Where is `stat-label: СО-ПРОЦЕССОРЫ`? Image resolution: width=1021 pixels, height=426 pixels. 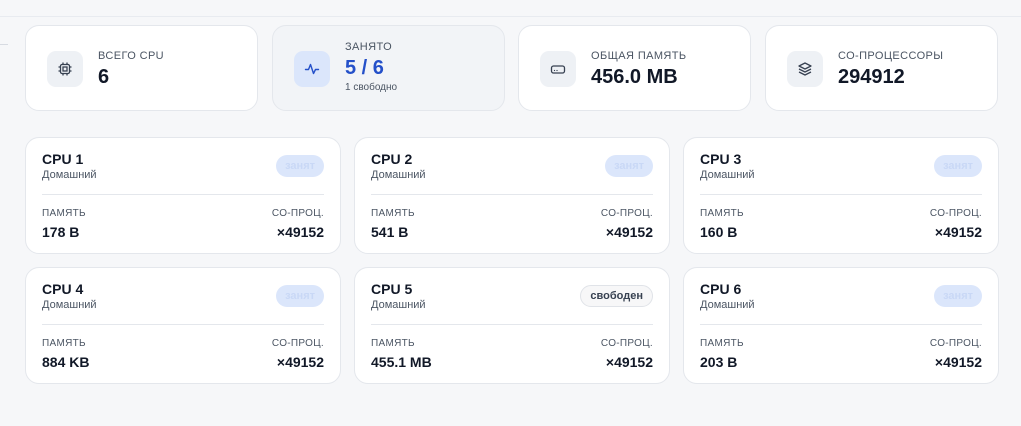
stat-label: СО-ПРОЦЕССОРЫ is located at coordinates (891, 56).